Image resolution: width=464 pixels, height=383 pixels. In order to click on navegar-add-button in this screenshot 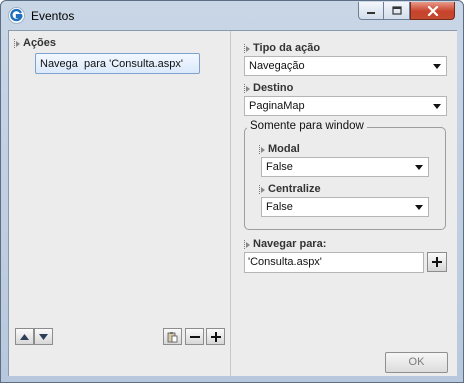, I will do `click(437, 262)`.